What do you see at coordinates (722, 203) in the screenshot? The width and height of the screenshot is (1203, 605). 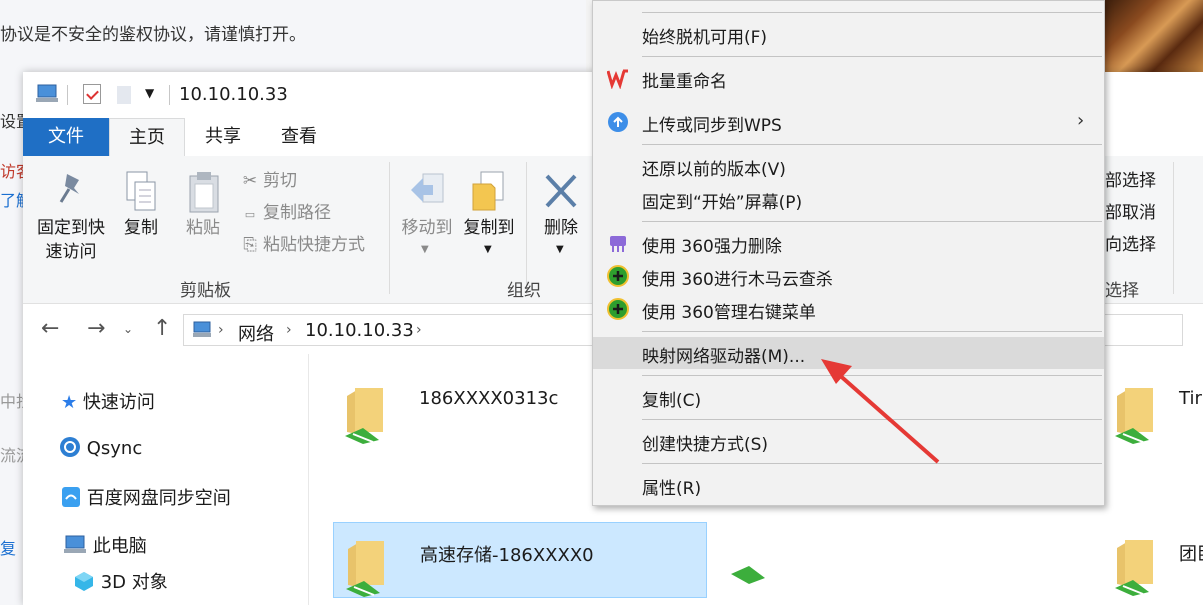 I see `menu-item-label: 固定到“开始”屏幕(P)` at bounding box center [722, 203].